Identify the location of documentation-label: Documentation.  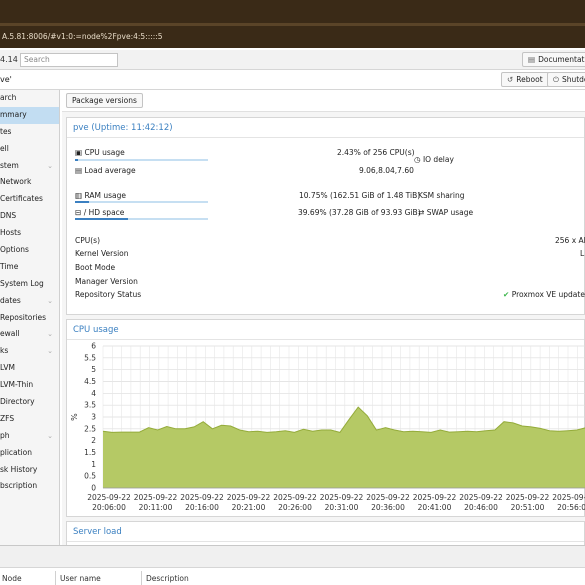
(561, 59).